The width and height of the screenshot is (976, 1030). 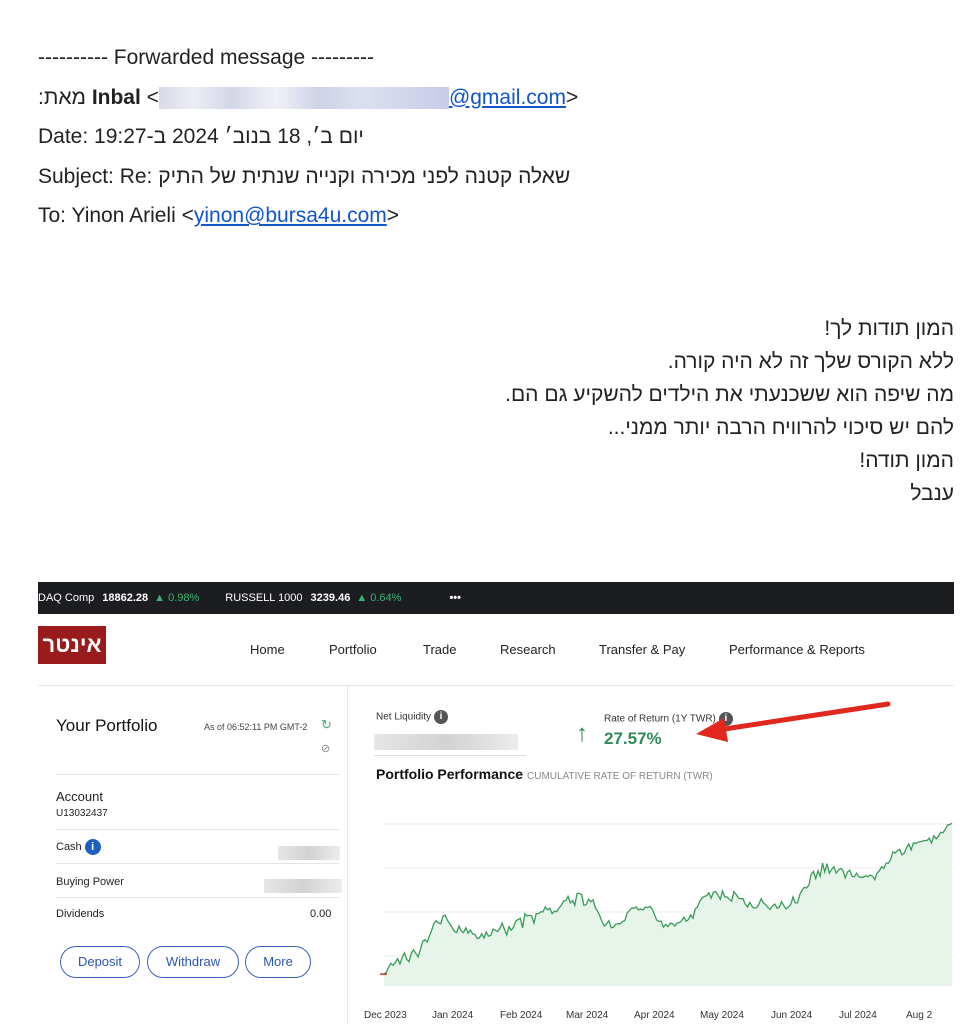 What do you see at coordinates (620, 776) in the screenshot?
I see `performance-subtitle: CUMULATIVE RATE OF RETURN (TWR)` at bounding box center [620, 776].